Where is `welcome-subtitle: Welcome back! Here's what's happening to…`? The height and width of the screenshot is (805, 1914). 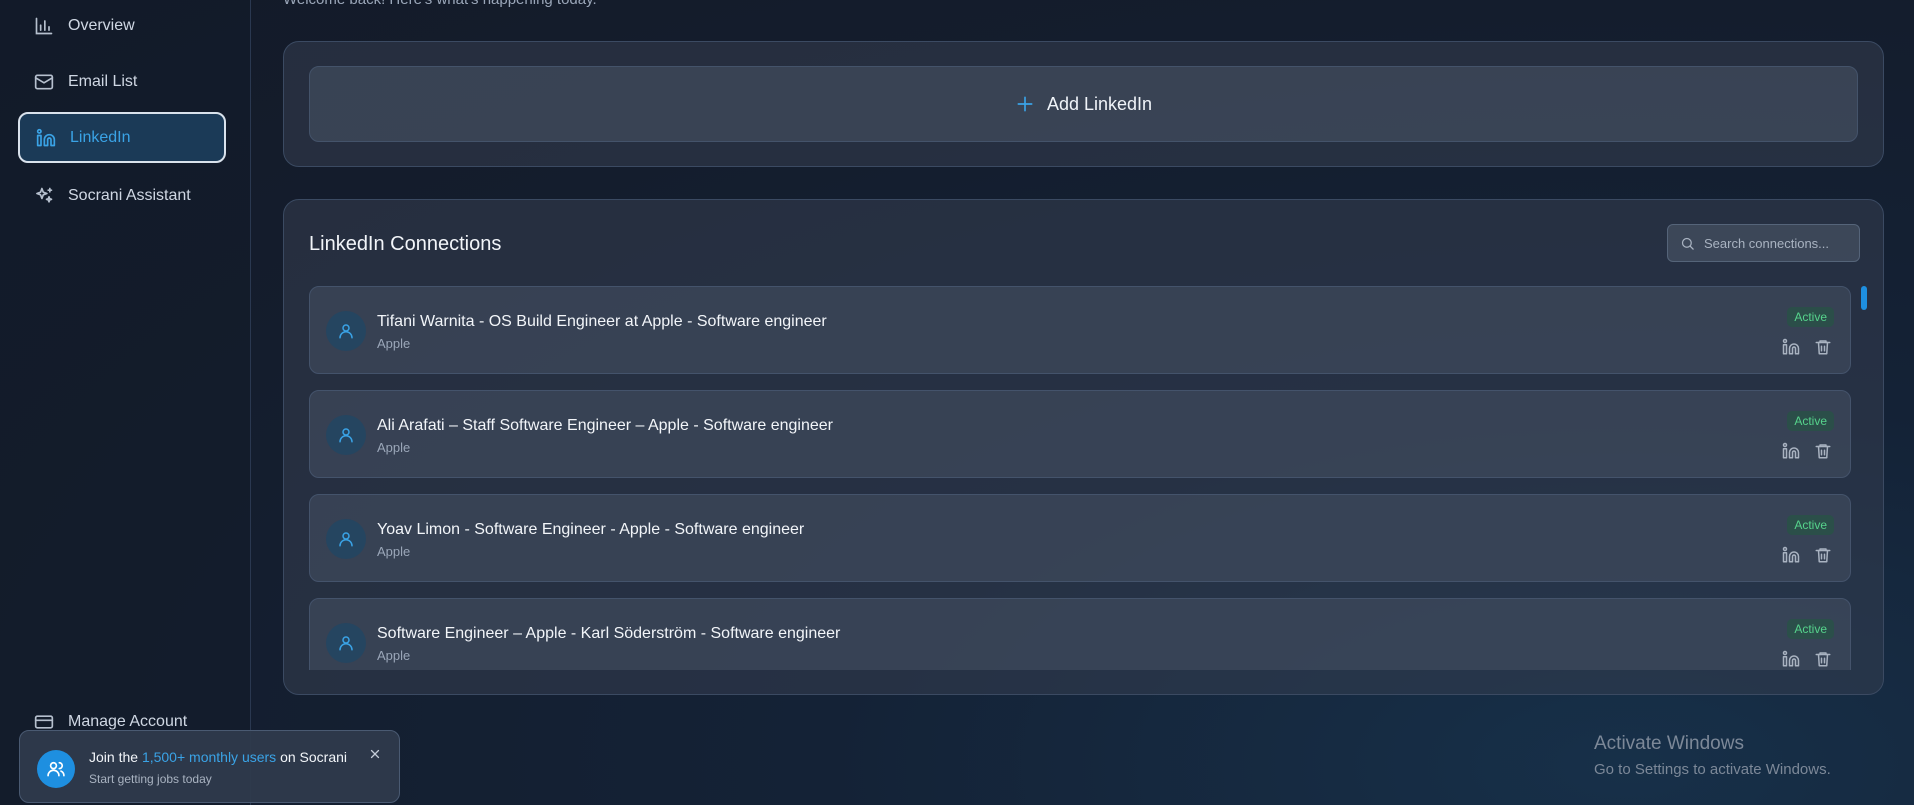
welcome-subtitle: Welcome back! Here's what's happening to… is located at coordinates (440, 4).